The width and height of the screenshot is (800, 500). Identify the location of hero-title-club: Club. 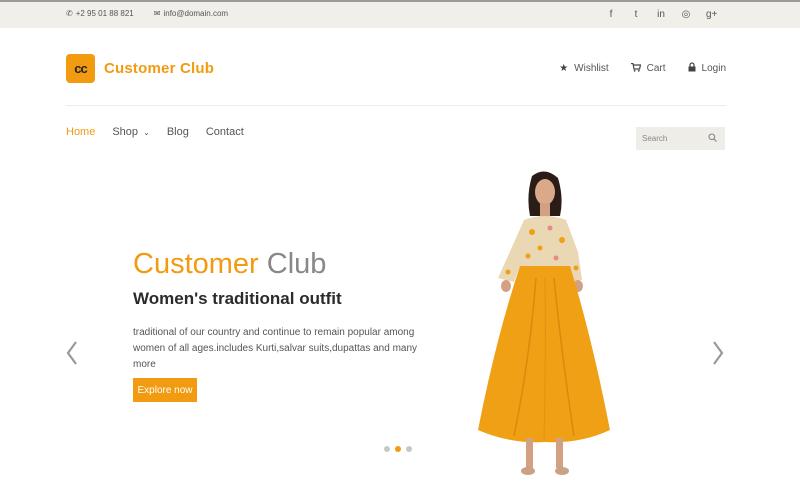
(296, 264).